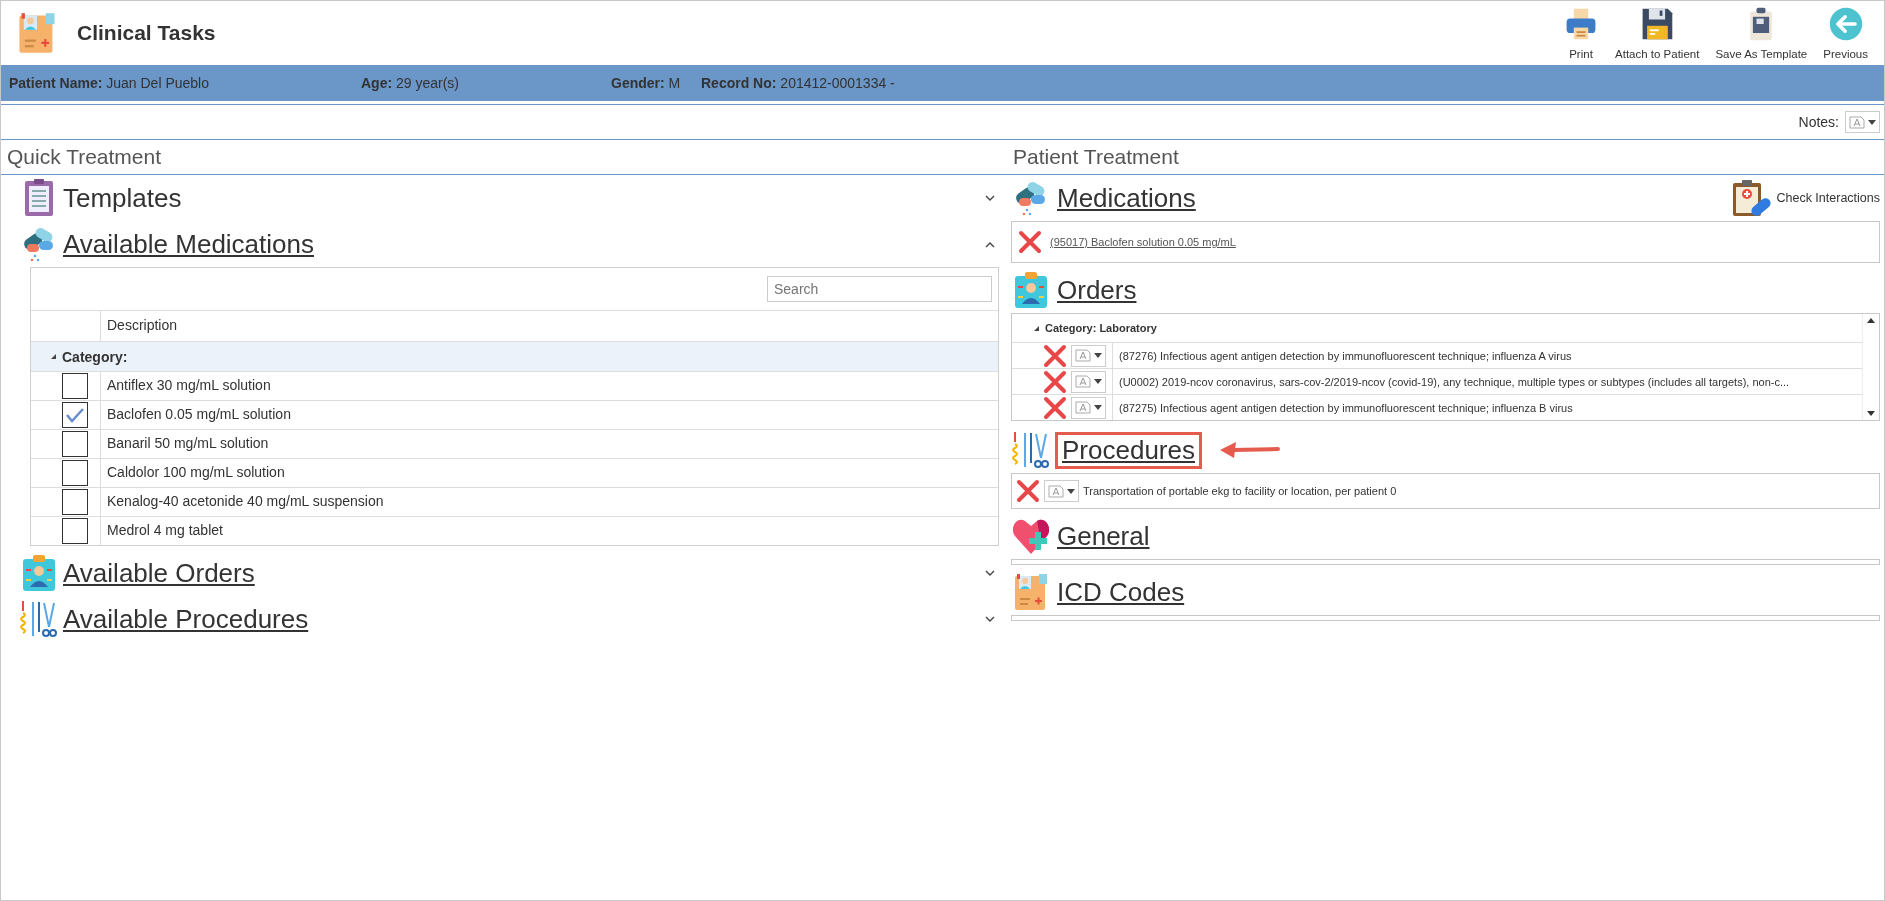 This screenshot has width=1885, height=901. Describe the element at coordinates (1103, 536) in the screenshot. I see `section-title: General` at that location.